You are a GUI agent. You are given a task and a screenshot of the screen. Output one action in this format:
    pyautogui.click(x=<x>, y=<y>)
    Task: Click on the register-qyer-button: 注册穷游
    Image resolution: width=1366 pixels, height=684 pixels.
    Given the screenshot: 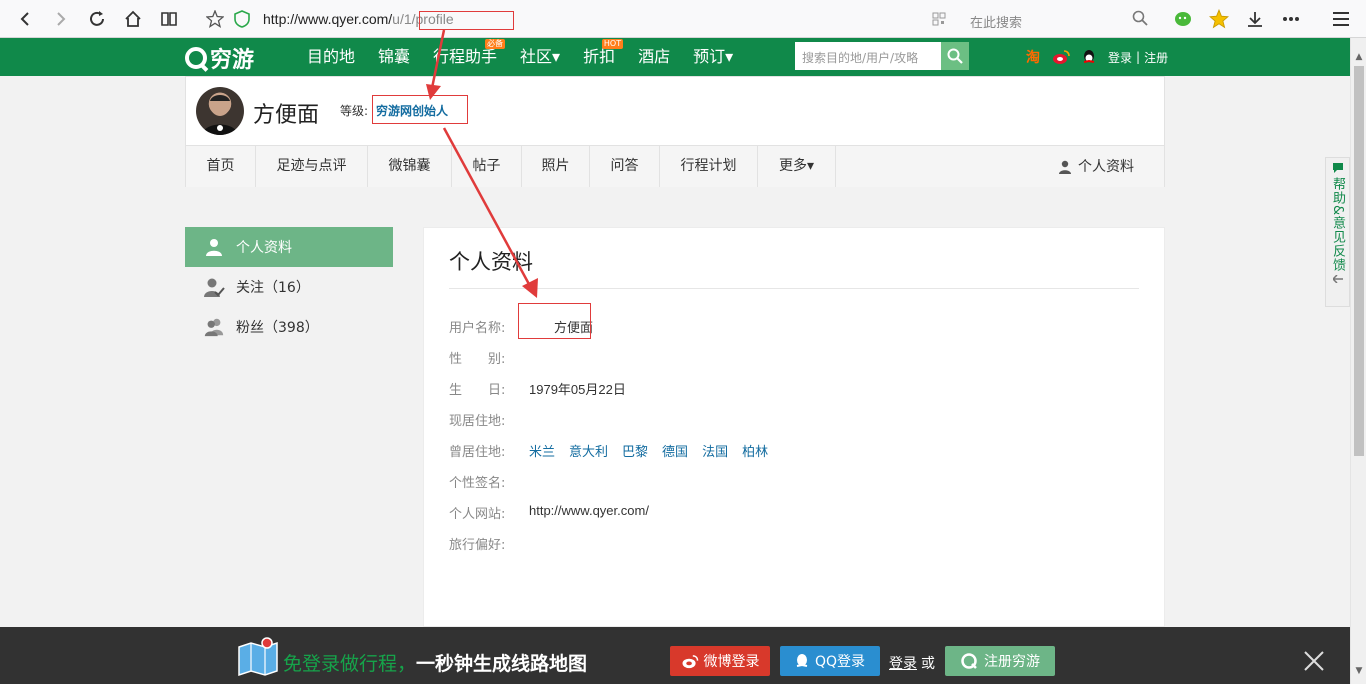 What is the action you would take?
    pyautogui.click(x=1000, y=661)
    